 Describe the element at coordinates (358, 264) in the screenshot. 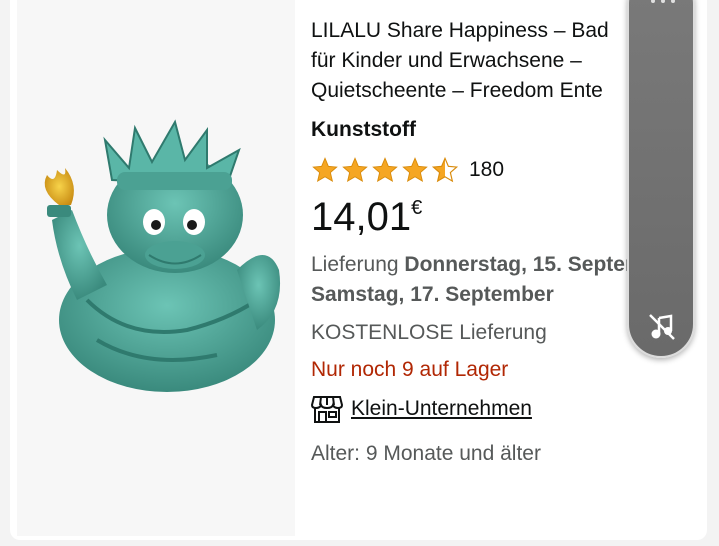

I see `delivery-prefix: Lieferung` at that location.